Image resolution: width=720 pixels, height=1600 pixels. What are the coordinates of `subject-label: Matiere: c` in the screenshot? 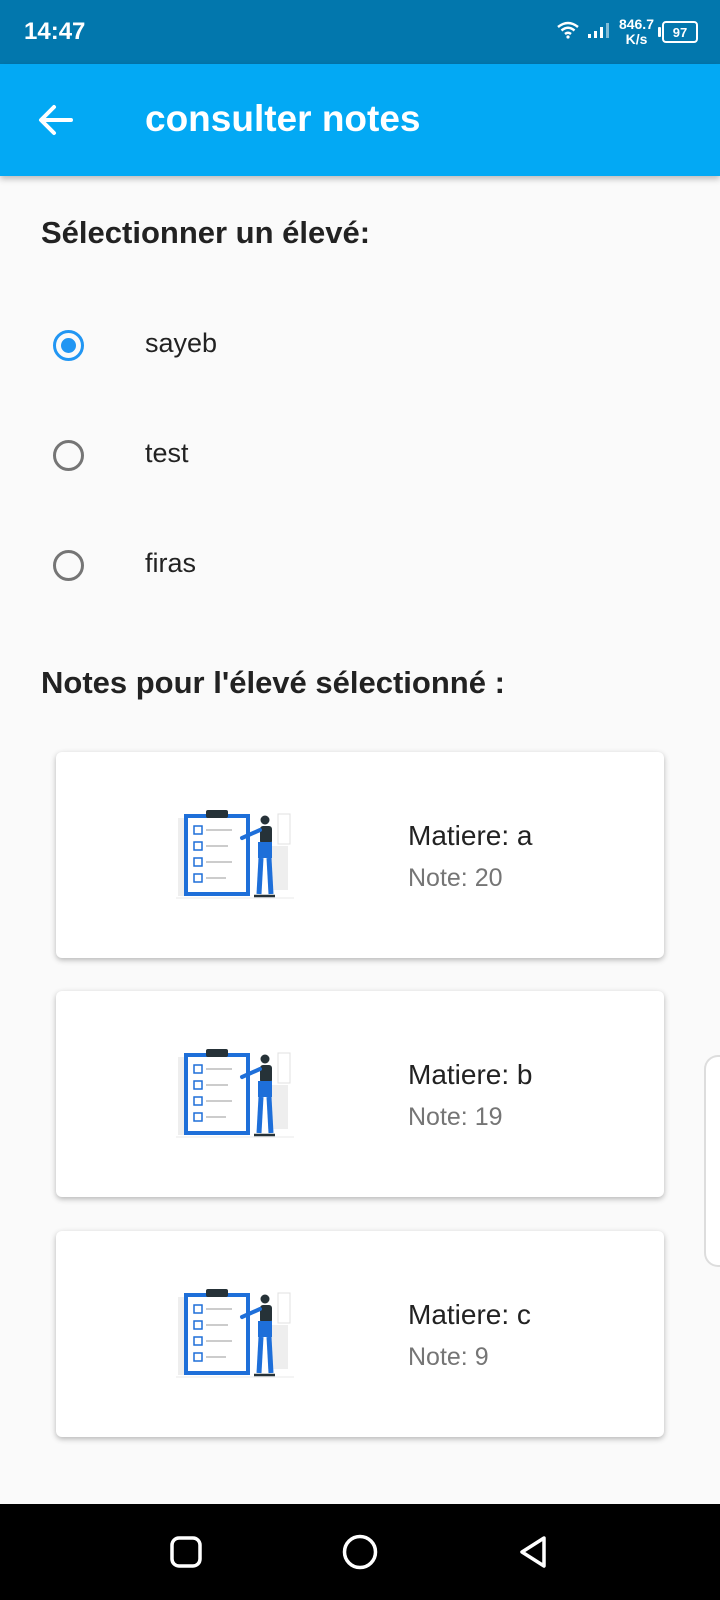 It's located at (469, 1314).